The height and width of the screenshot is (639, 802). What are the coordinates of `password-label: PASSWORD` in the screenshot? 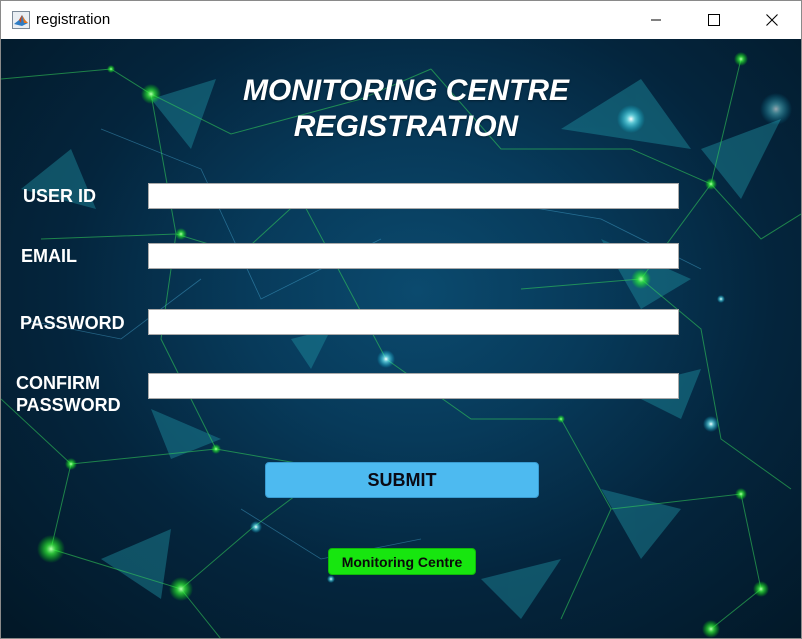 It's located at (72, 323).